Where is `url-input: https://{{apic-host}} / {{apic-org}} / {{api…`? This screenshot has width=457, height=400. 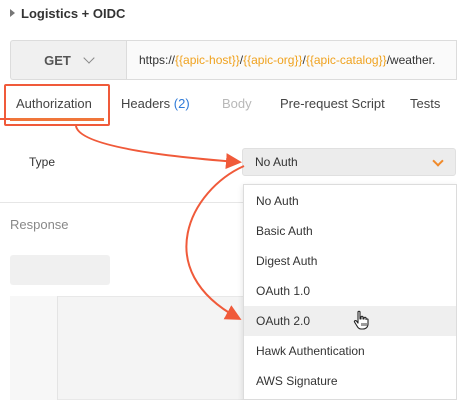
url-input: https://{{apic-host}} / {{apic-org}} / {{api… is located at coordinates (291, 60).